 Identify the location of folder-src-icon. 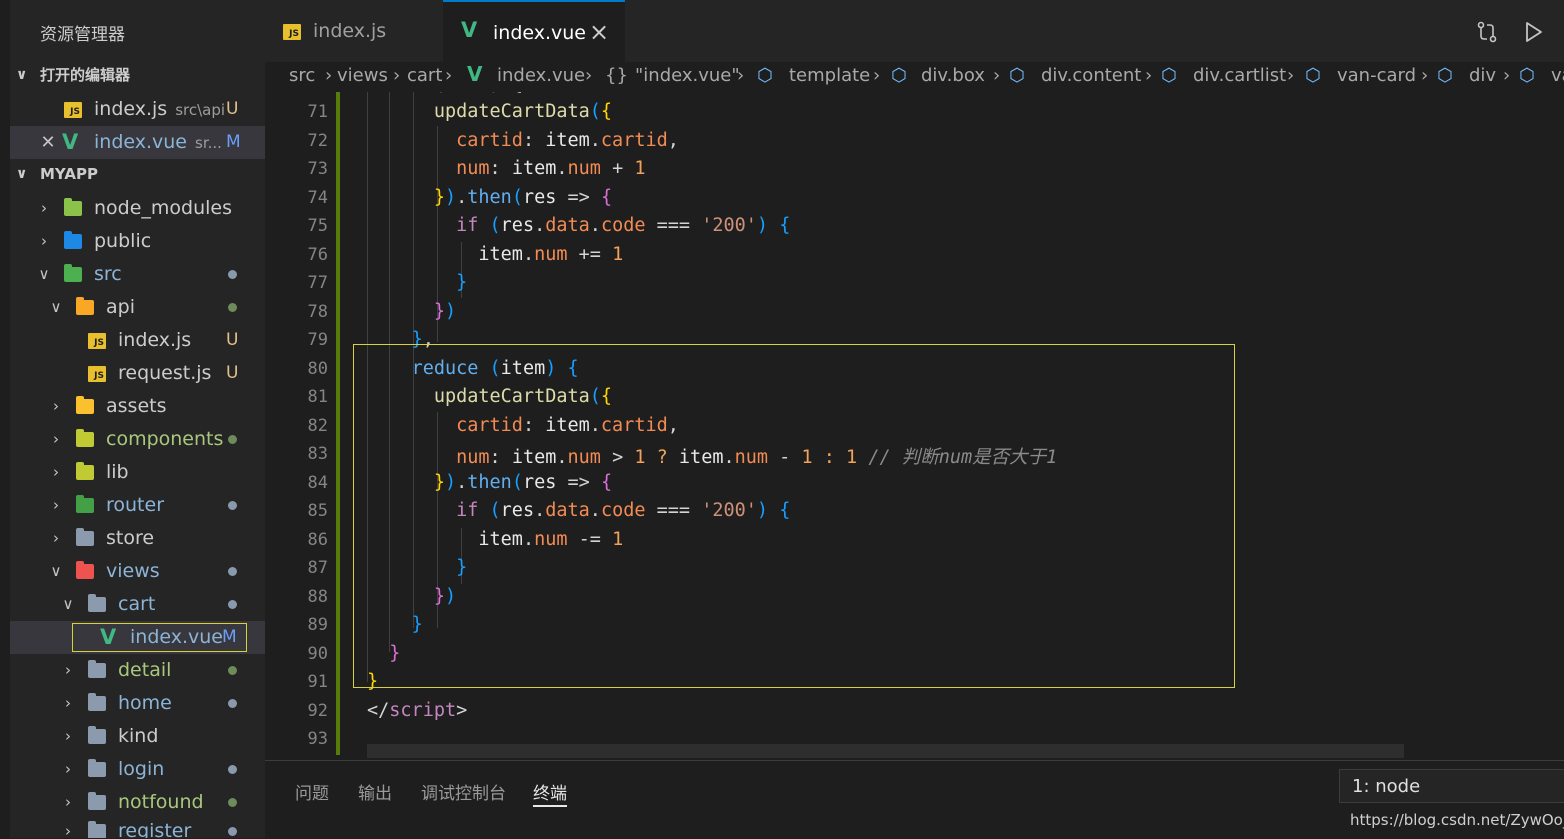
(73, 273).